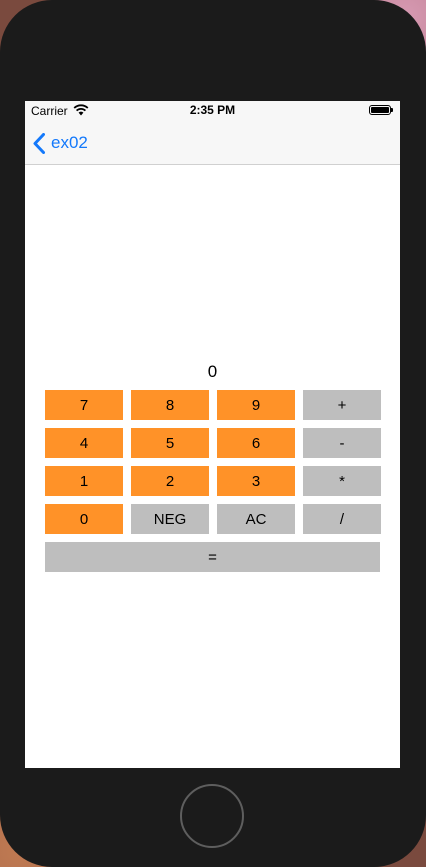 The width and height of the screenshot is (426, 867). What do you see at coordinates (170, 481) in the screenshot?
I see `key-2: 2` at bounding box center [170, 481].